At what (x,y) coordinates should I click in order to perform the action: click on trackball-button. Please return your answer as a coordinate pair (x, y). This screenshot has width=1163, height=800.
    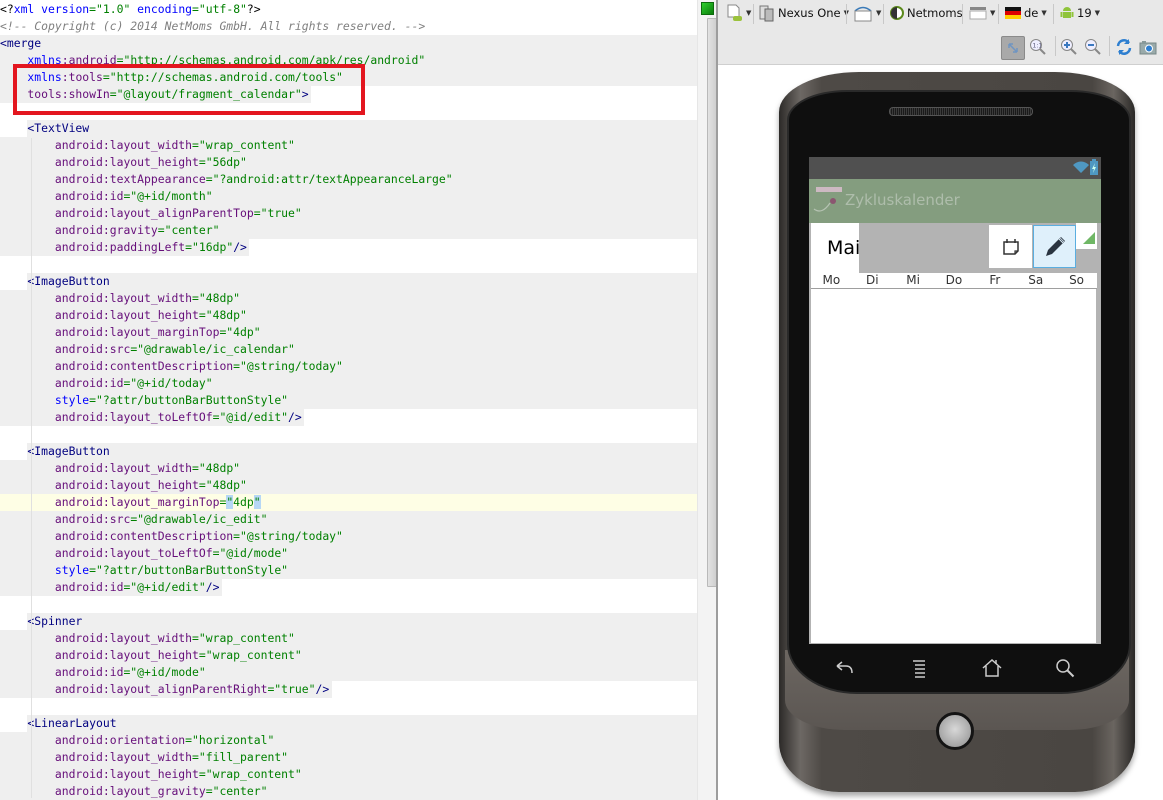
    Looking at the image, I should click on (955, 731).